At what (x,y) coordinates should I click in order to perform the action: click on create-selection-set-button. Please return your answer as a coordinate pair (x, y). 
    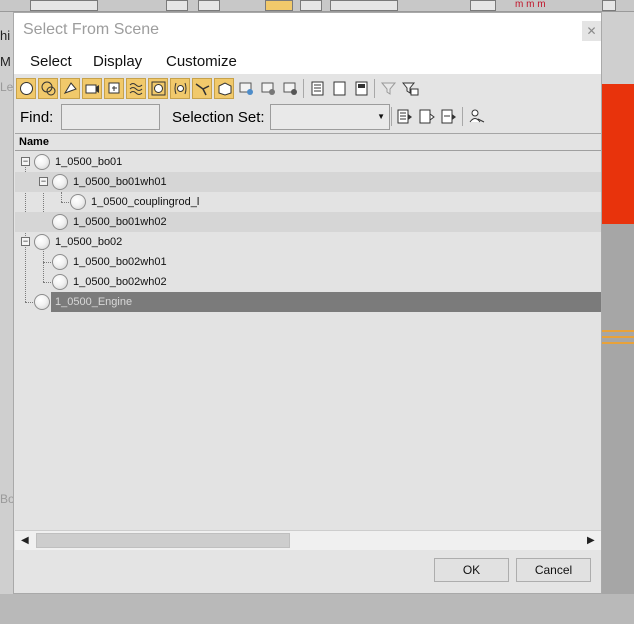
    Looking at the image, I should click on (404, 116).